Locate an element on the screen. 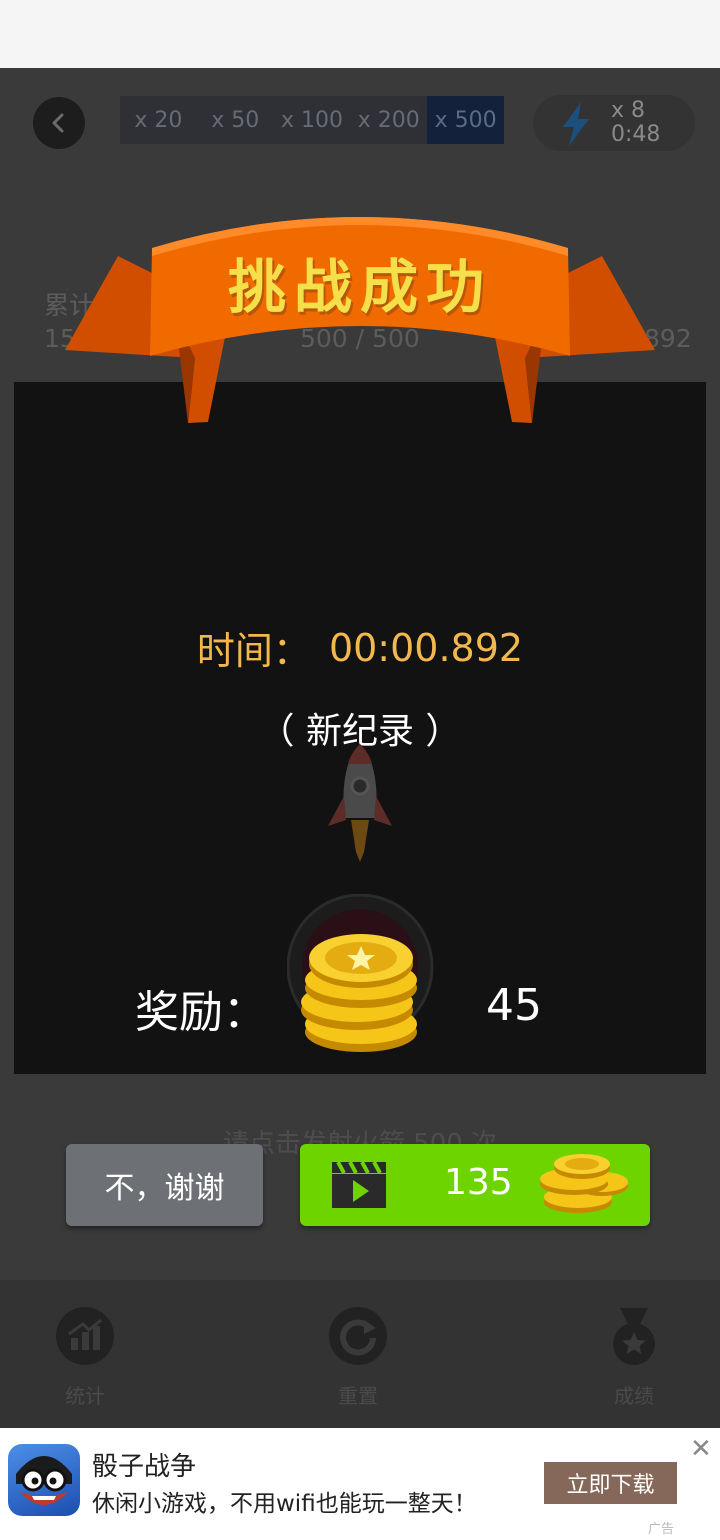 This screenshot has width=720, height=1540. watch-video-reward-button: 135 is located at coordinates (475, 1185).